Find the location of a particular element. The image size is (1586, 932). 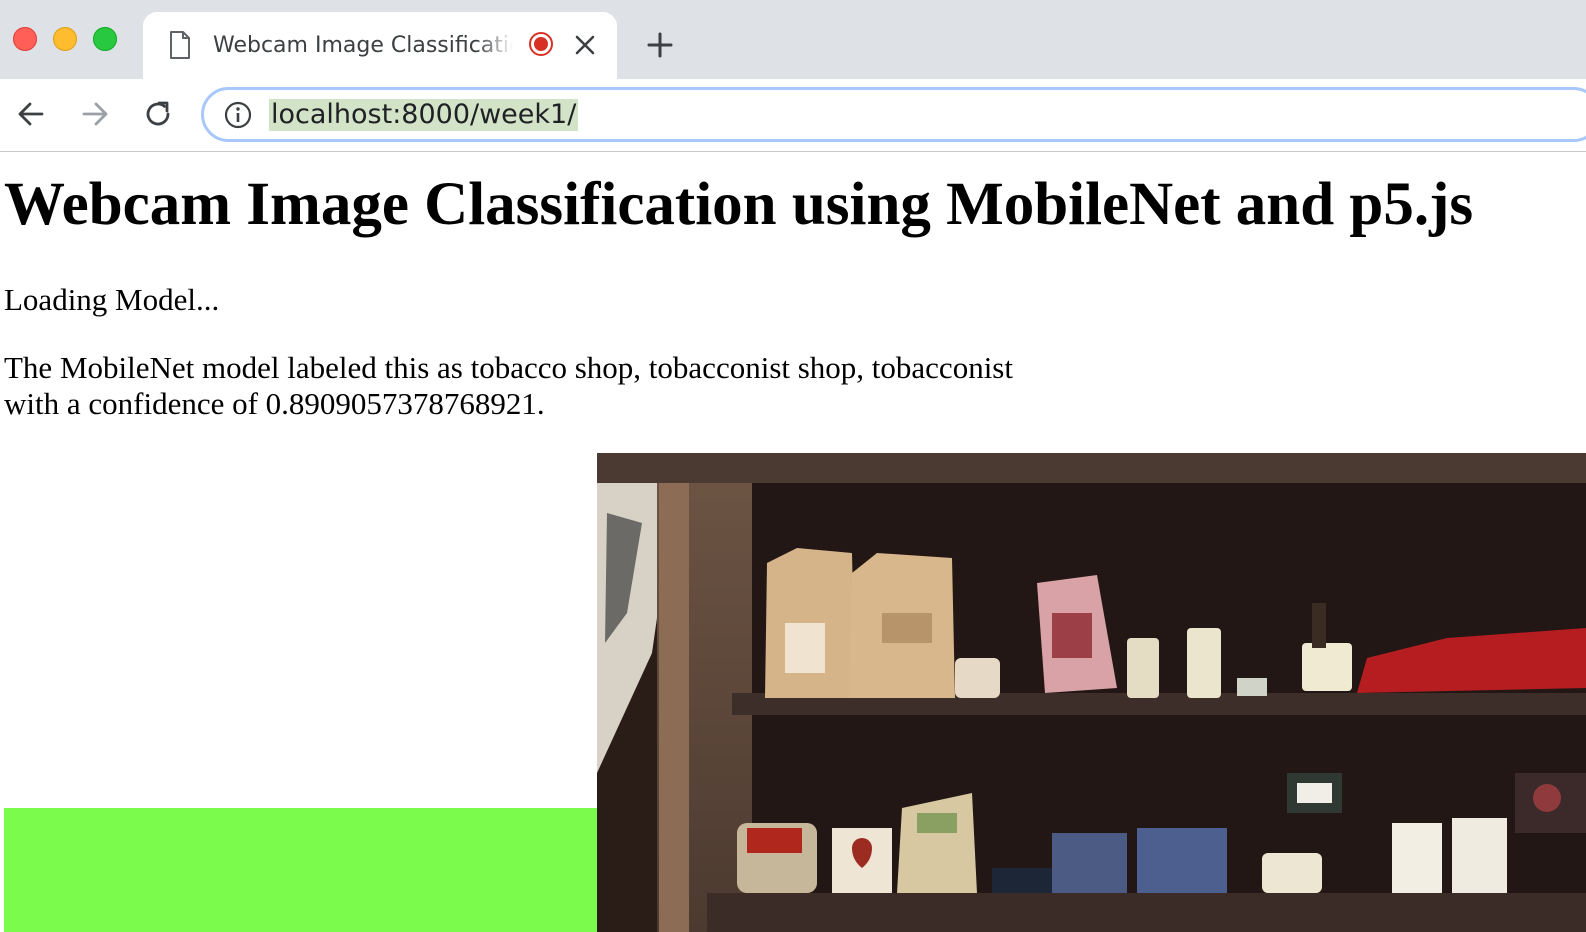

browser-toolbar: localhost:8000/week1/ is located at coordinates (793, 115).